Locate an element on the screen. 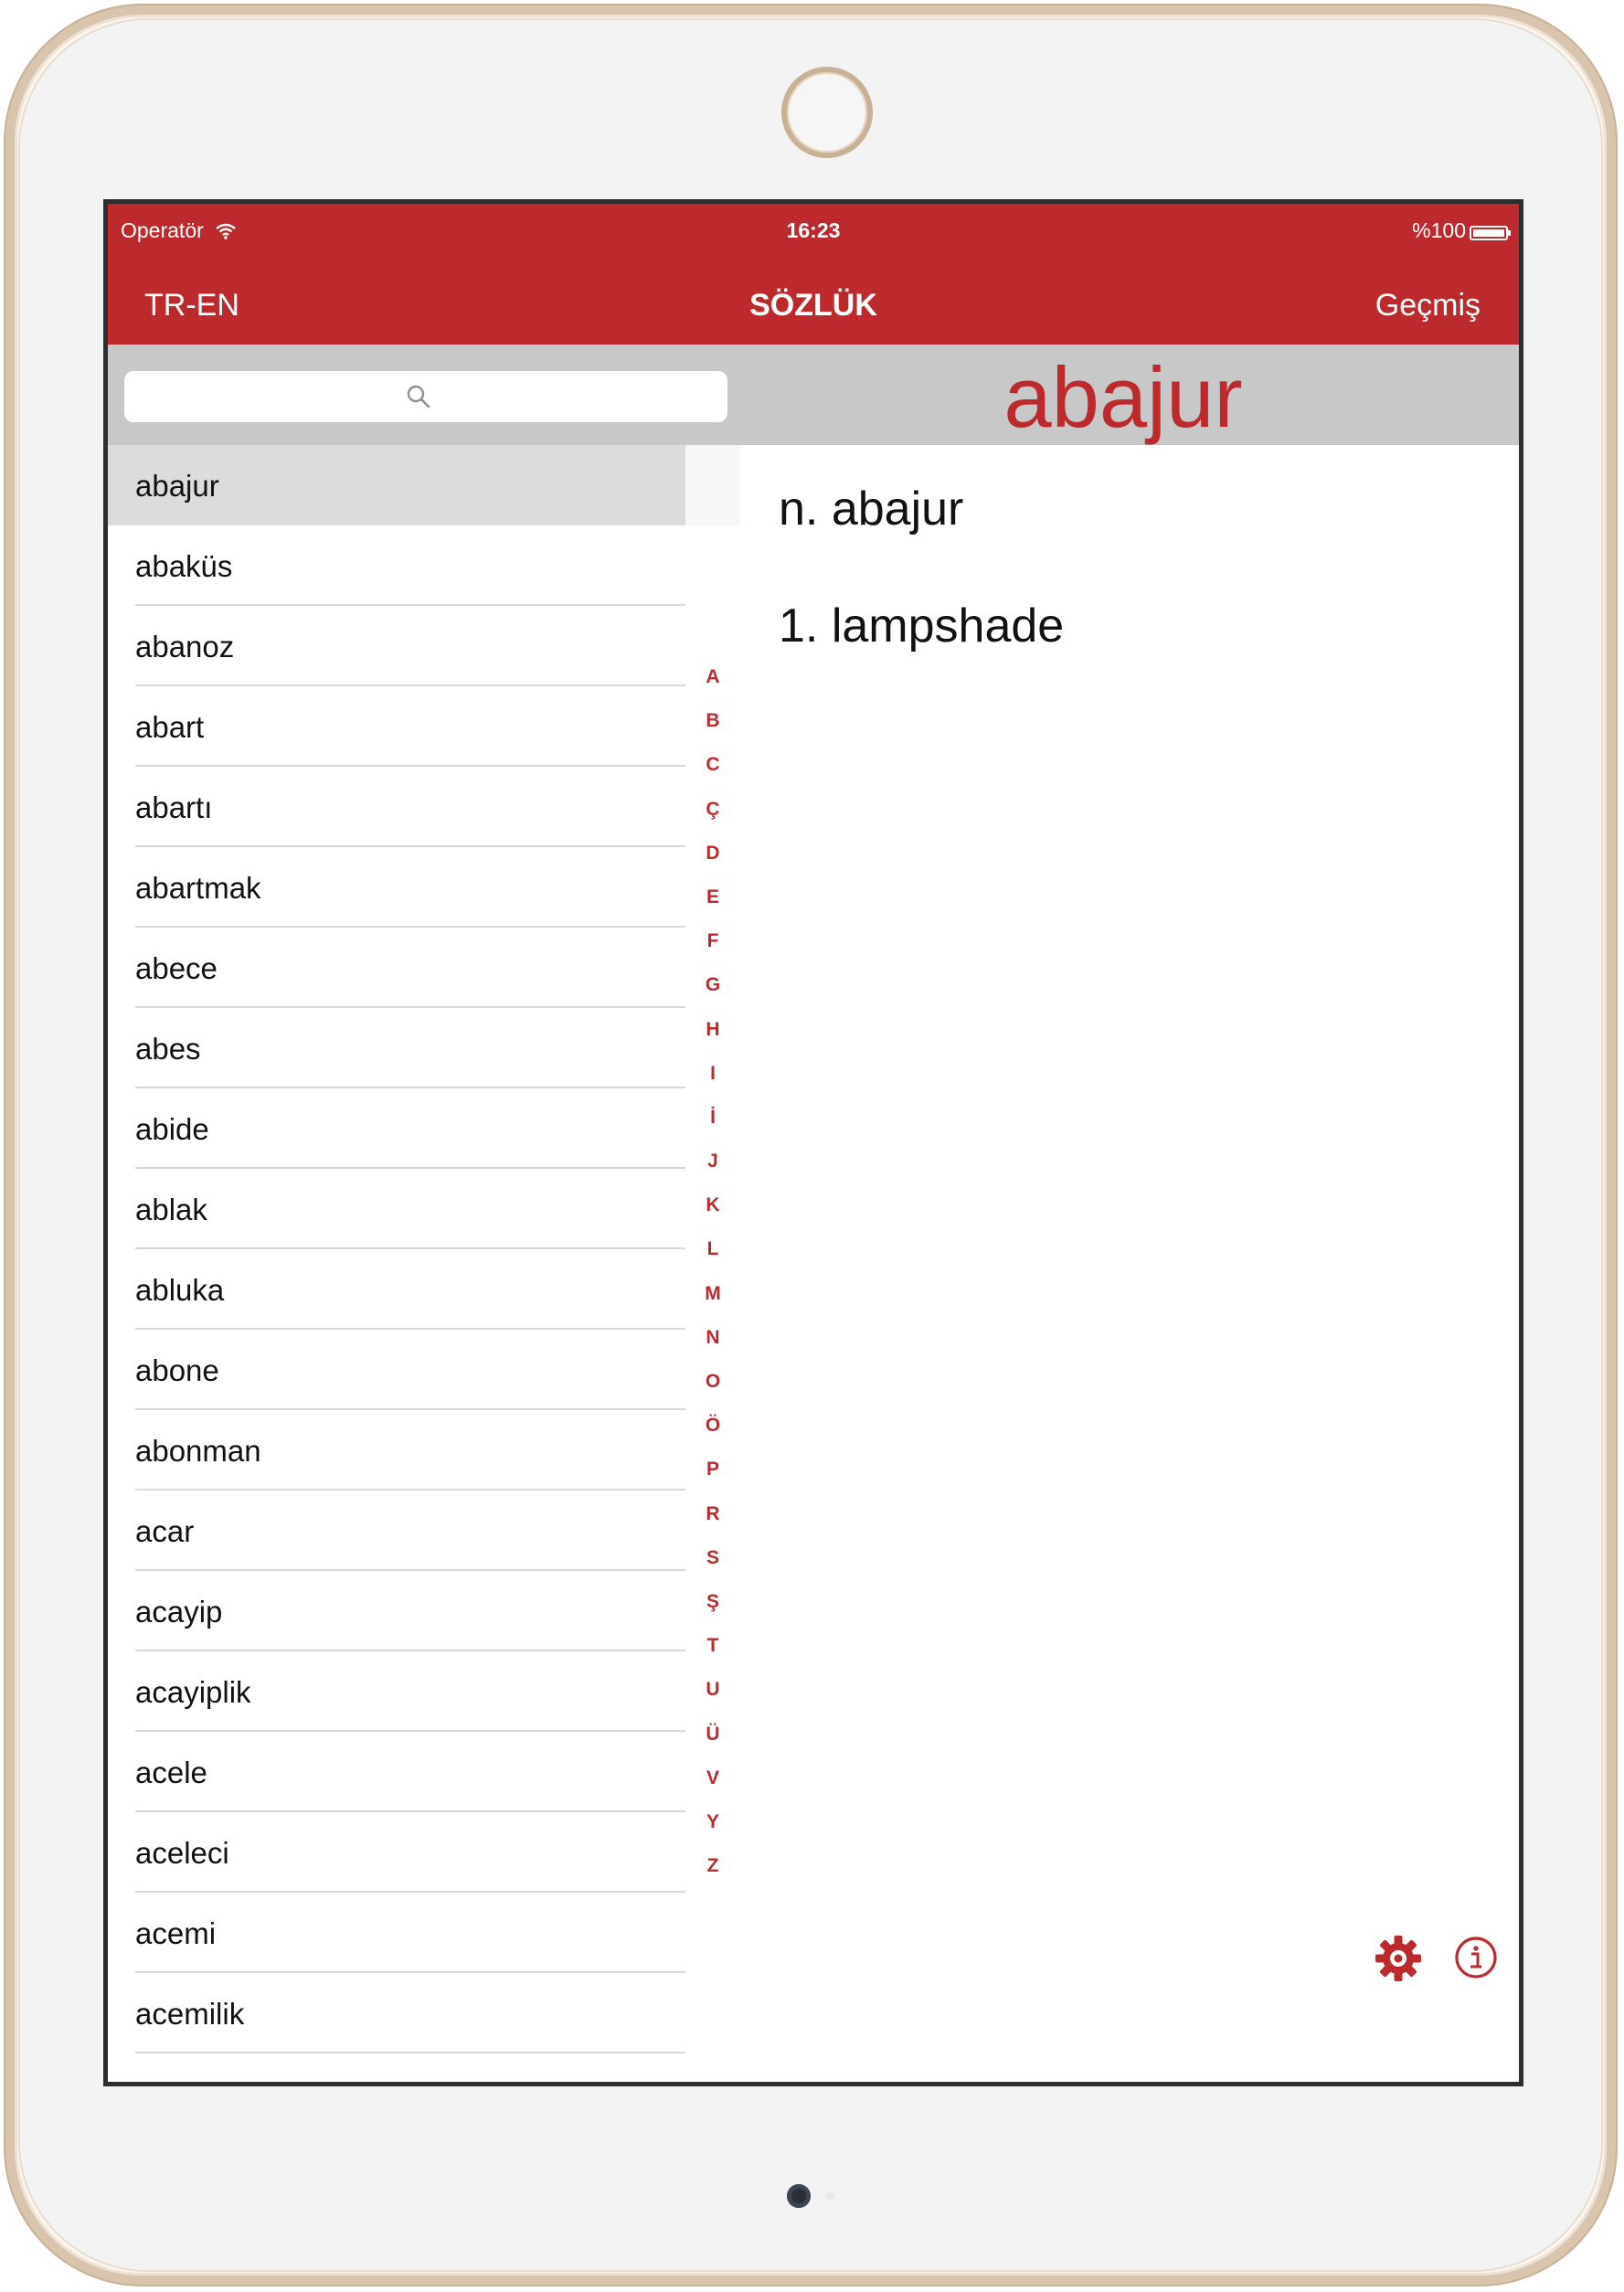 This screenshot has height=2292, width=1624. list-item: acayiplik is located at coordinates (396, 1691).